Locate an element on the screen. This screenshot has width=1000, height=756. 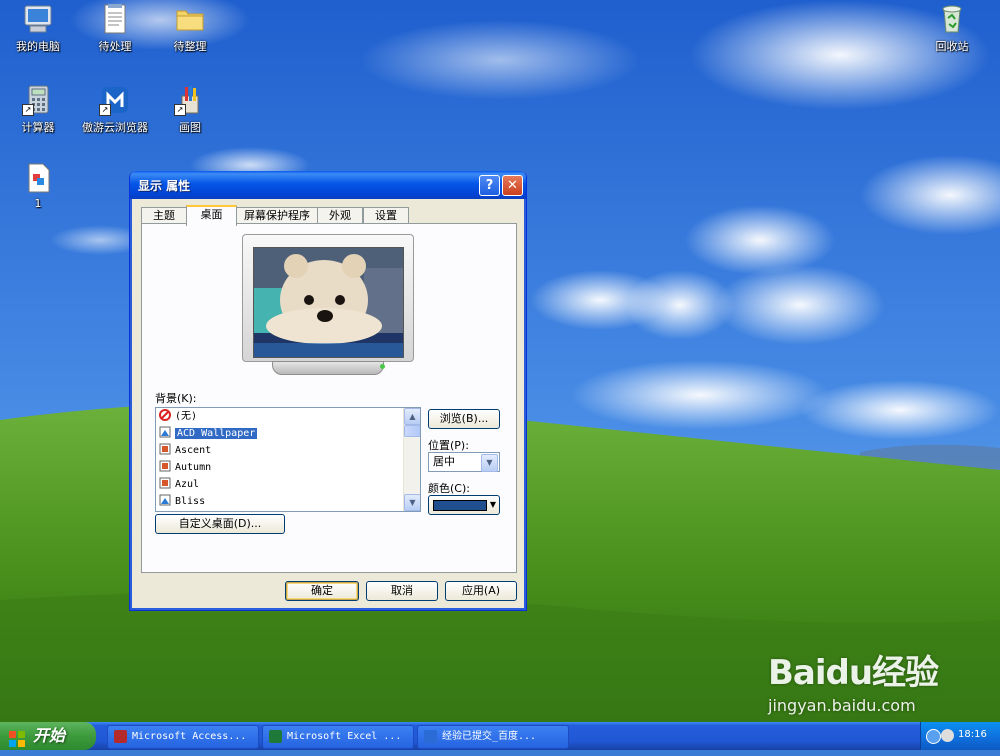
ok-button: 确定 is located at coordinates (322, 591).